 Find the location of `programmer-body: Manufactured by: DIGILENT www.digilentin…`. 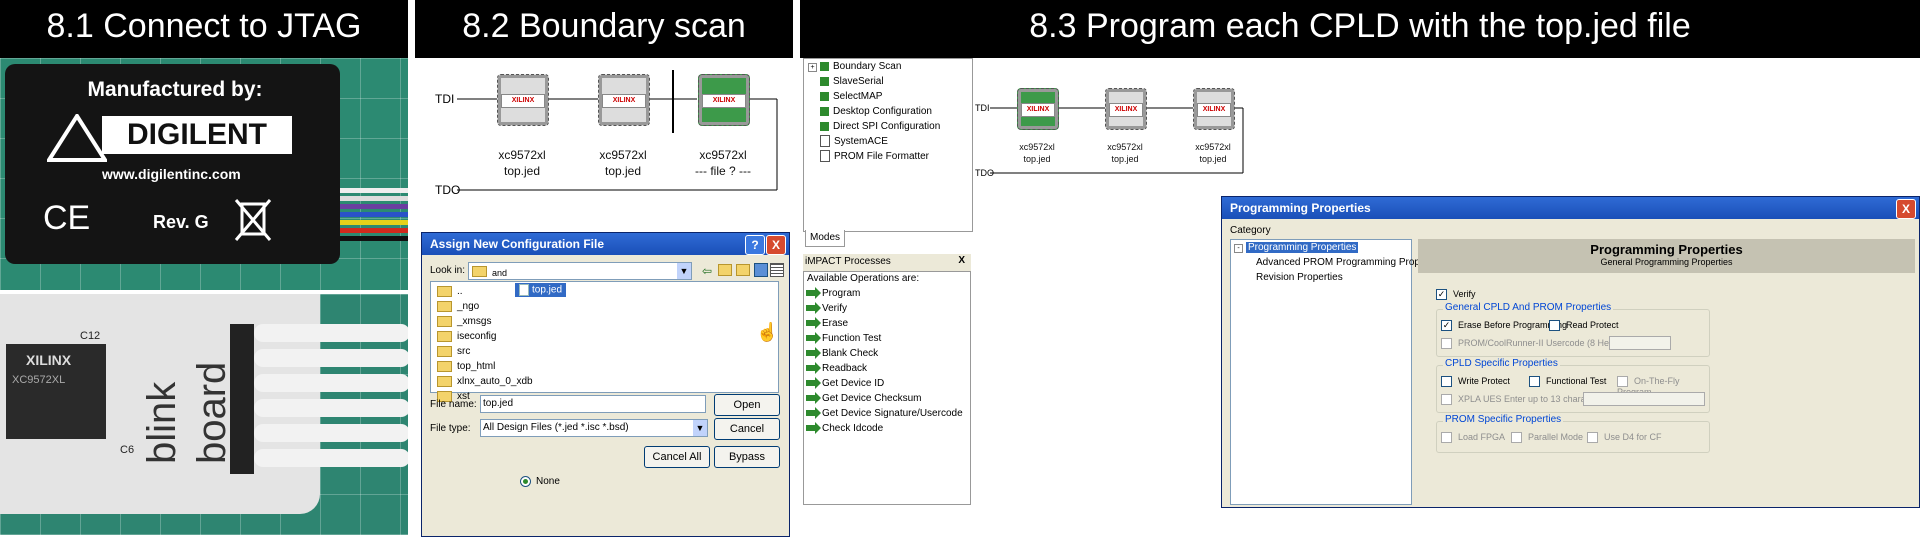

programmer-body: Manufactured by: DIGILENT www.digilentin… is located at coordinates (172, 164).